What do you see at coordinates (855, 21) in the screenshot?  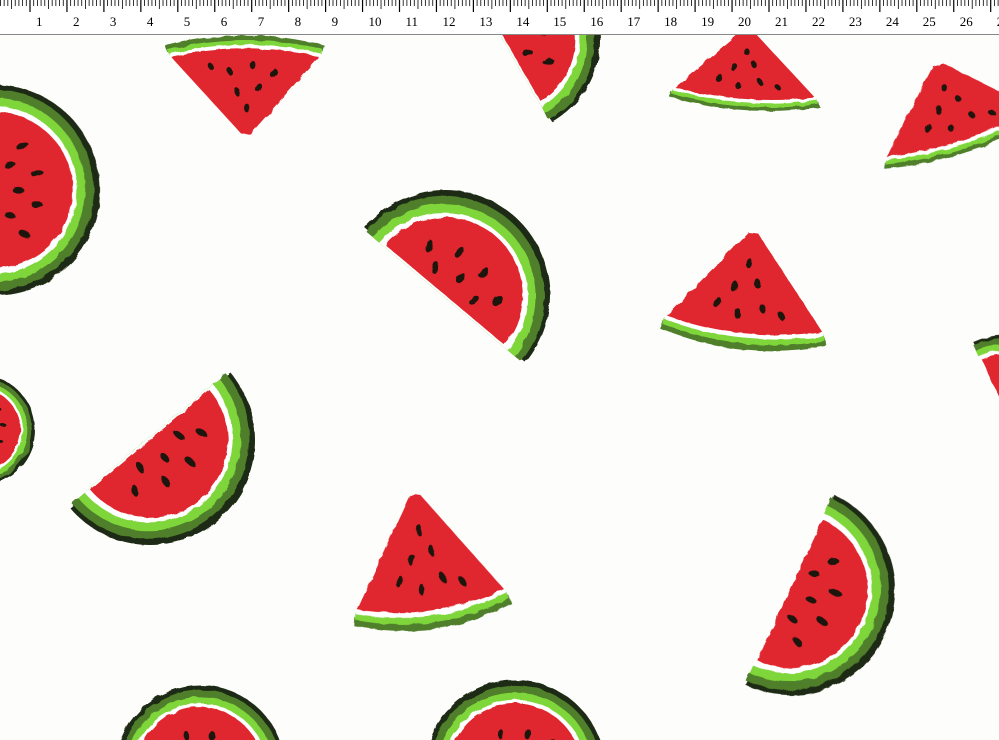 I see `ruler-label: 23` at bounding box center [855, 21].